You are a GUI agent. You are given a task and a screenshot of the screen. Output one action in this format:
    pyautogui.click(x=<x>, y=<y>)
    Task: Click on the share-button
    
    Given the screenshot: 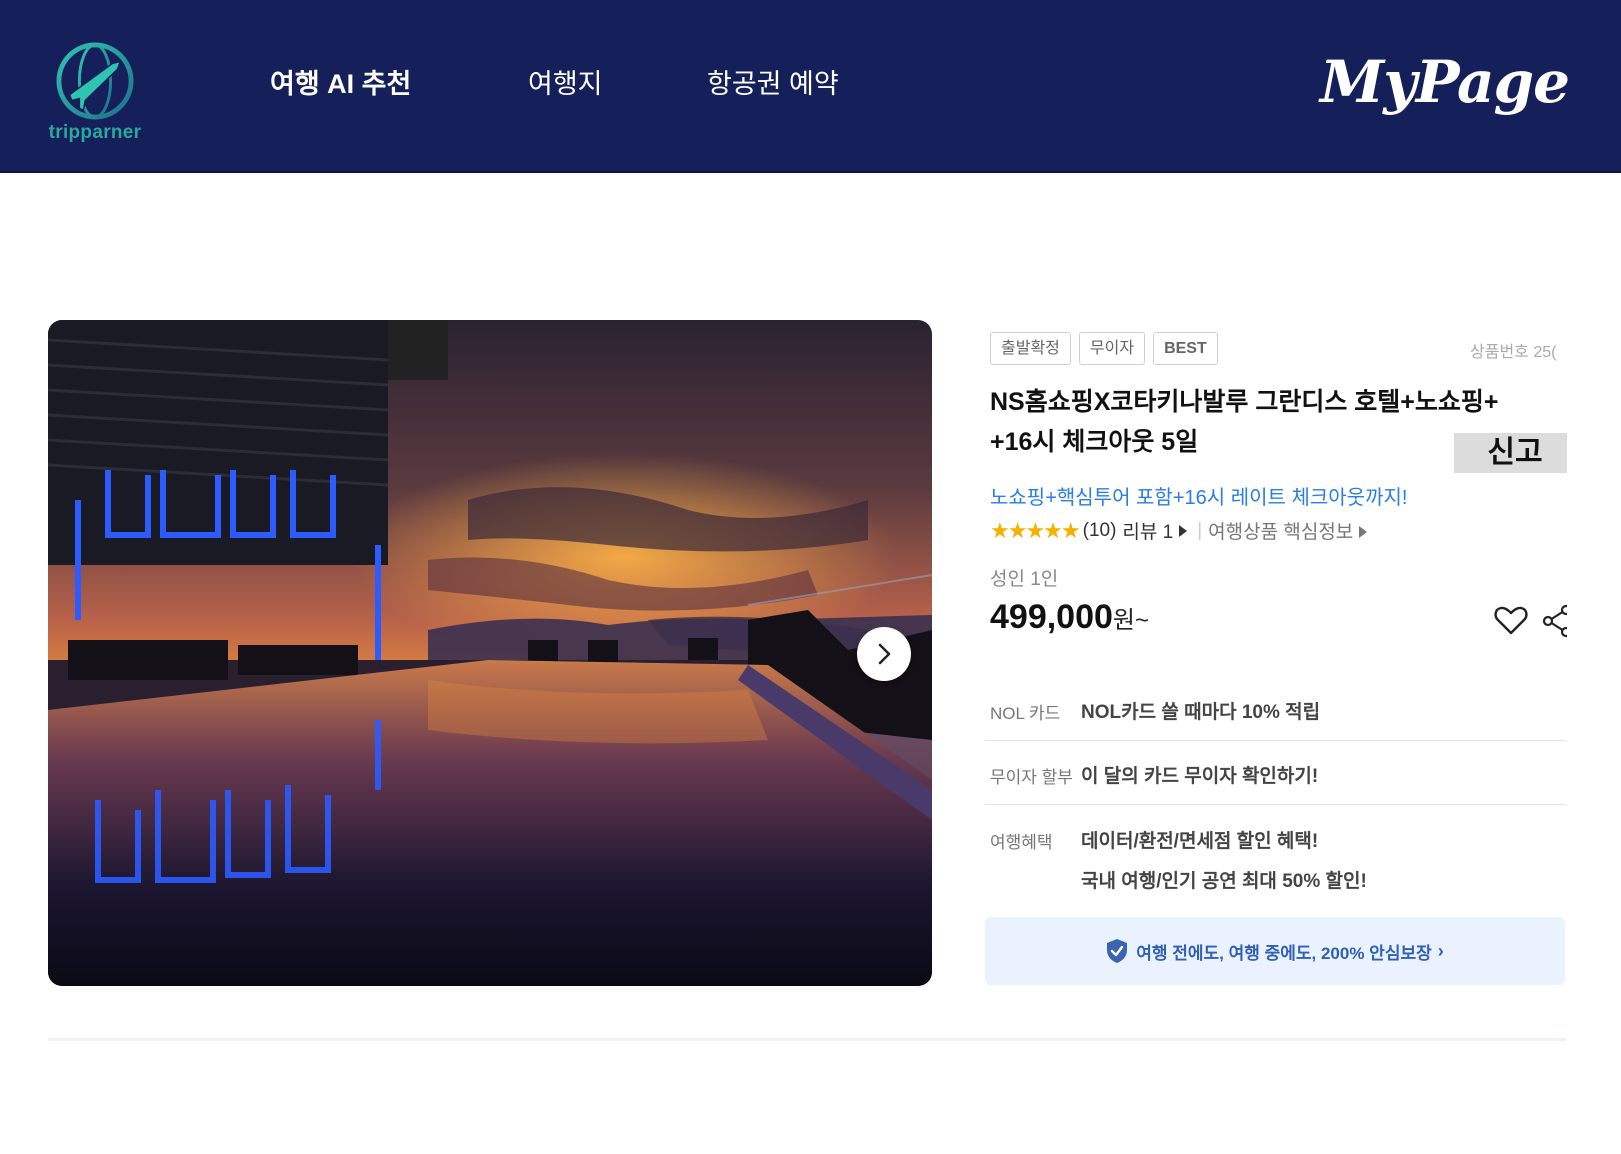 What is the action you would take?
    pyautogui.click(x=1554, y=621)
    